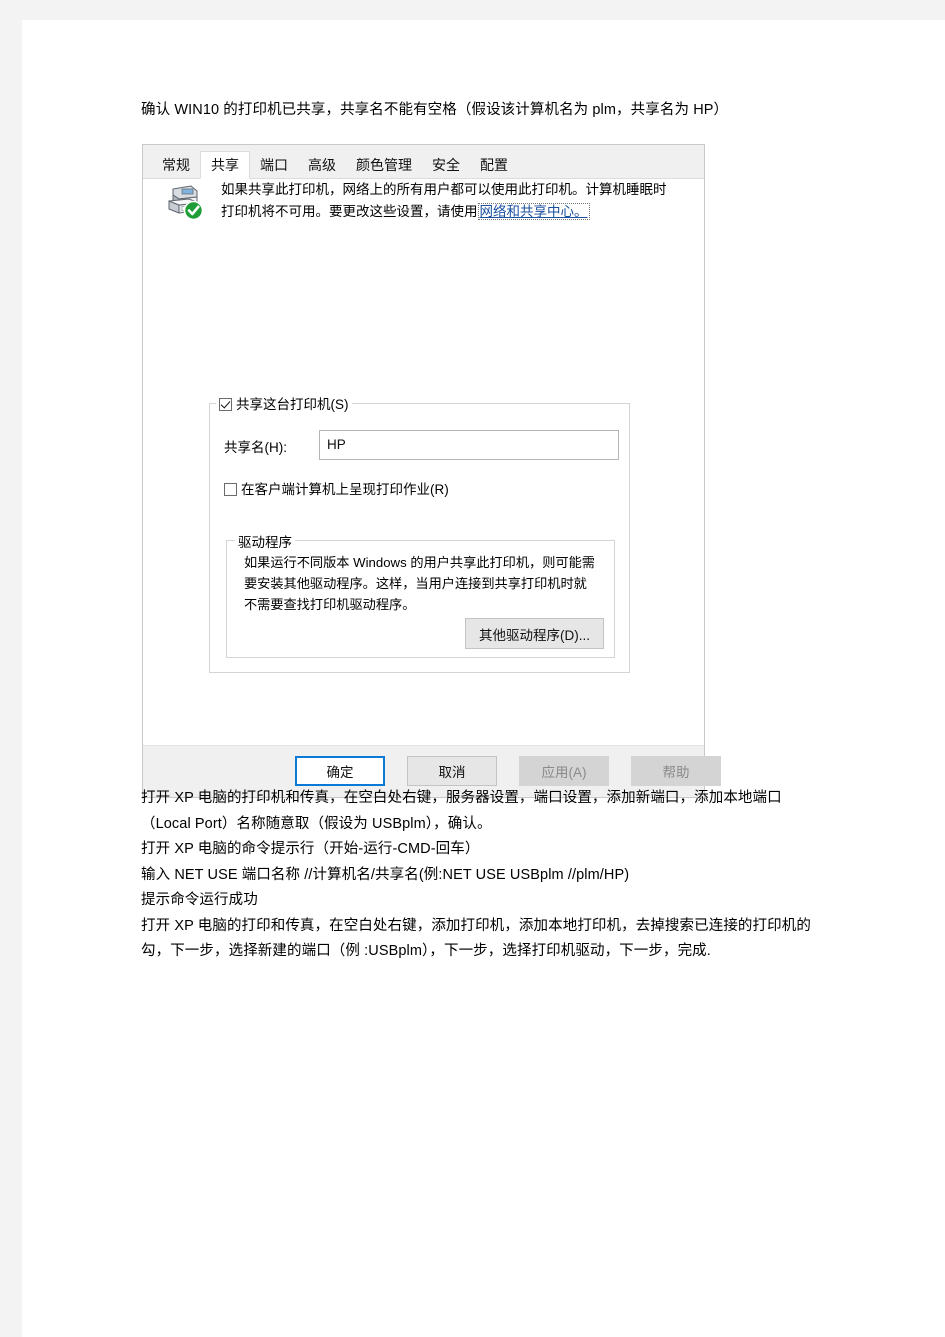  What do you see at coordinates (564, 771) in the screenshot?
I see `apply-button: 应用(A)` at bounding box center [564, 771].